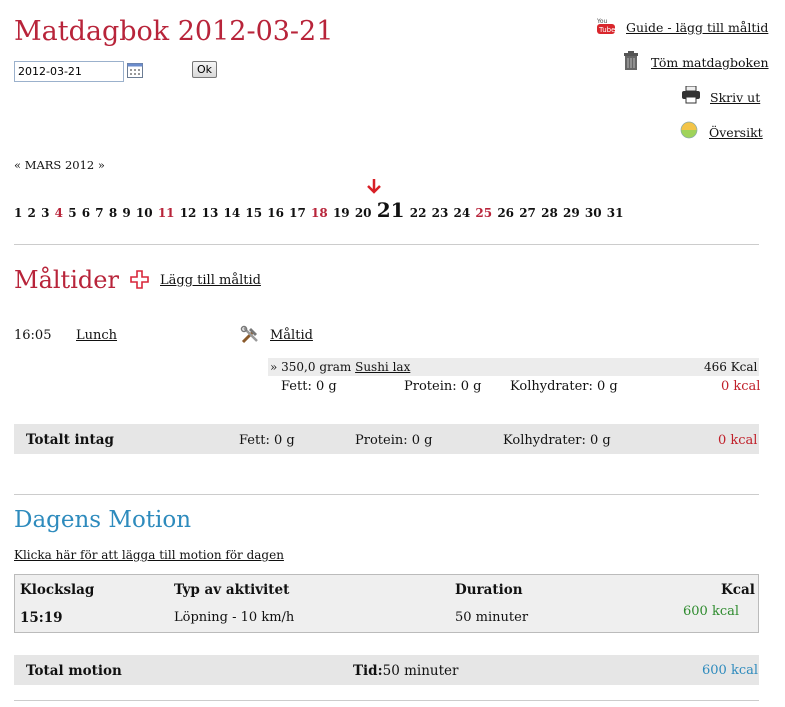 The image size is (785, 707). What do you see at coordinates (32, 213) in the screenshot?
I see `day-link-2: 2` at bounding box center [32, 213].